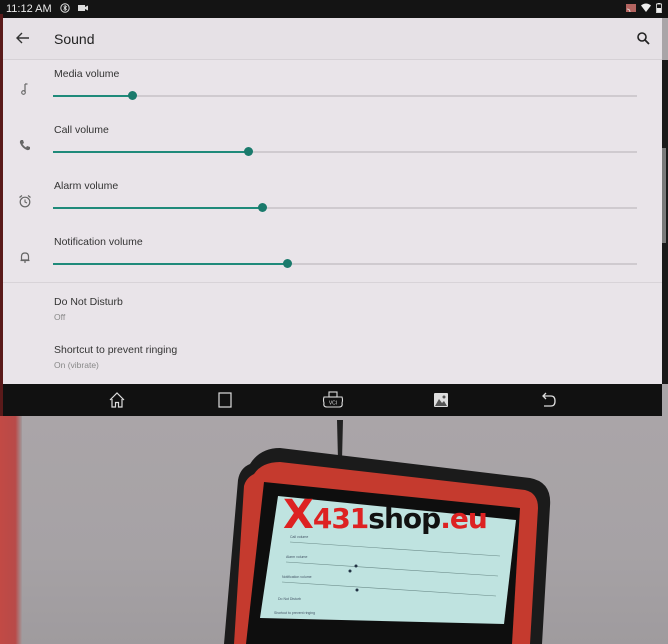 The width and height of the screenshot is (668, 644). I want to click on navigation-bar: VCI, so click(332, 400).